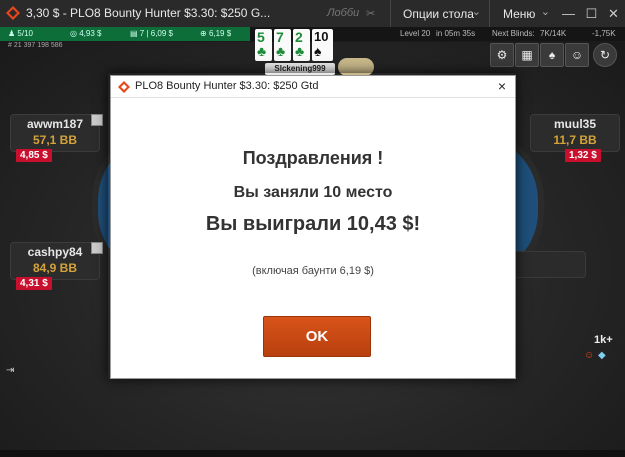  I want to click on chips-info-3-text: 6,19 $, so click(220, 33).